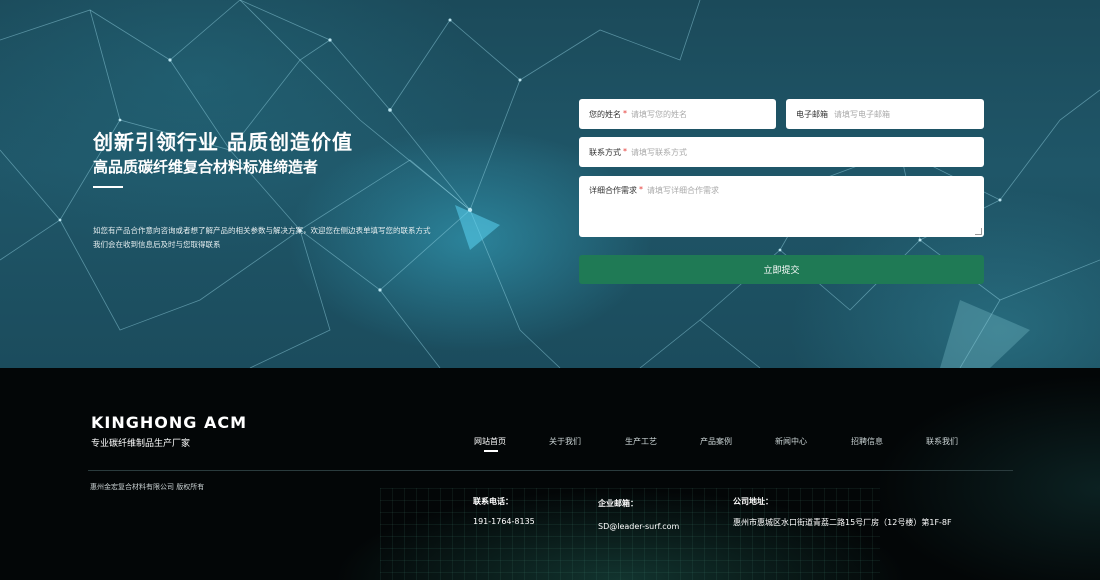 This screenshot has height=580, width=1100. I want to click on address-value: 惠州市惠城区水口街道青荔二路15号厂房（12号楼）第1F-8F, so click(842, 522).